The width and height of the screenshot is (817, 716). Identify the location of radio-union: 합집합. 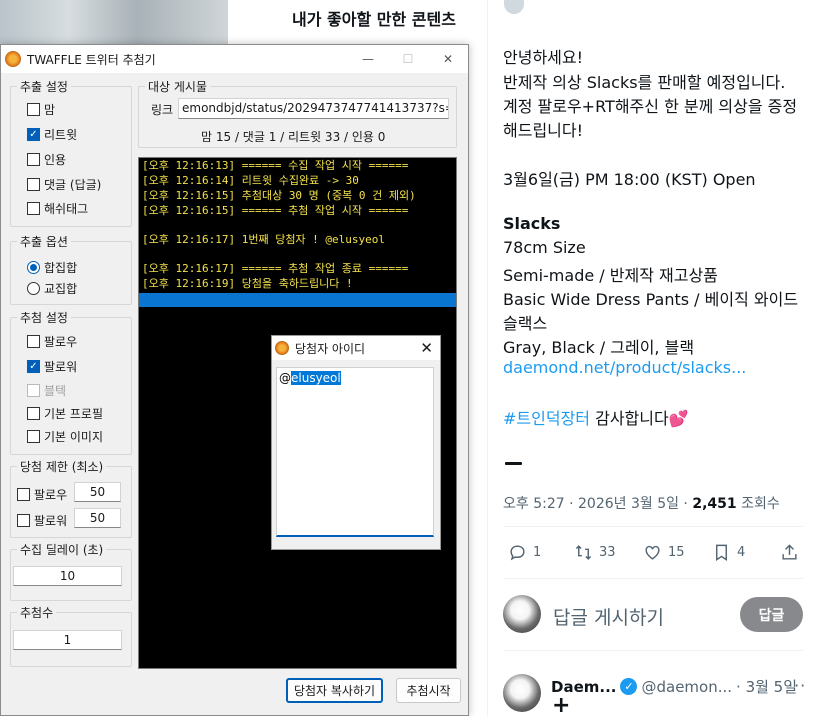
(52, 267).